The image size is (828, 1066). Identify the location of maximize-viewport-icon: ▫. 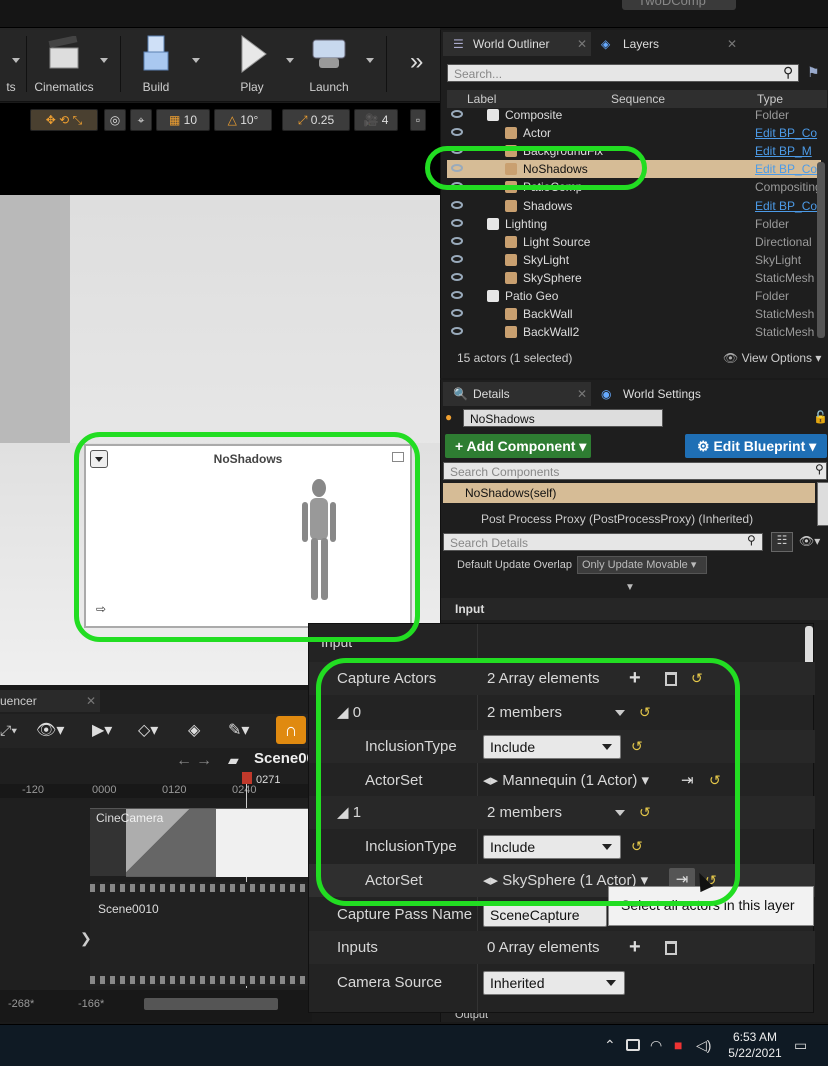
(418, 120).